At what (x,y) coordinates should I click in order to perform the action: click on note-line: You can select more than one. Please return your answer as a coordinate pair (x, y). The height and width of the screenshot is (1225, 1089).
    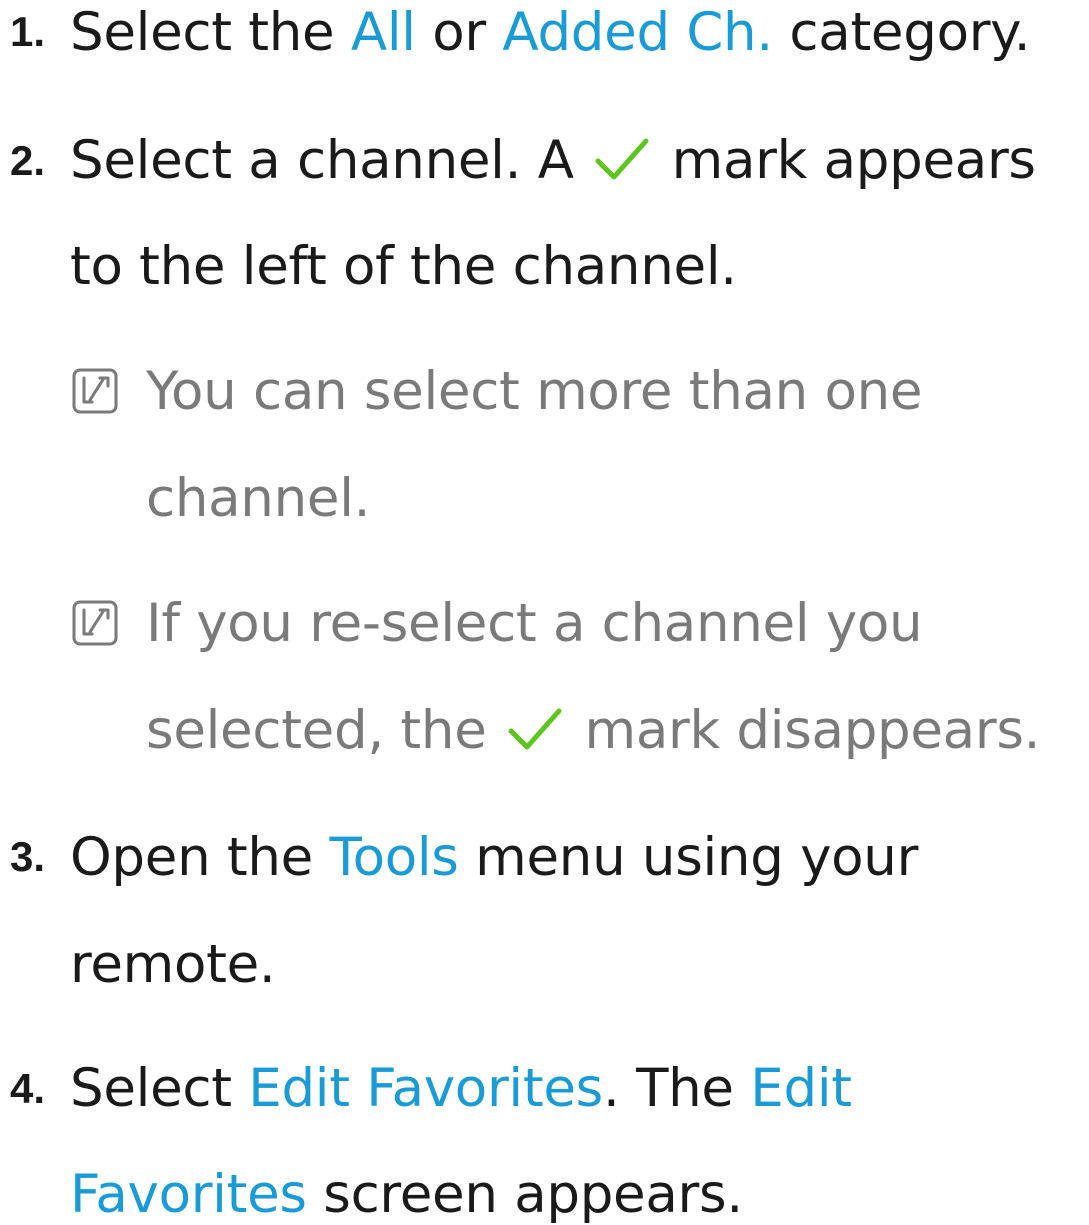
    Looking at the image, I should click on (534, 391).